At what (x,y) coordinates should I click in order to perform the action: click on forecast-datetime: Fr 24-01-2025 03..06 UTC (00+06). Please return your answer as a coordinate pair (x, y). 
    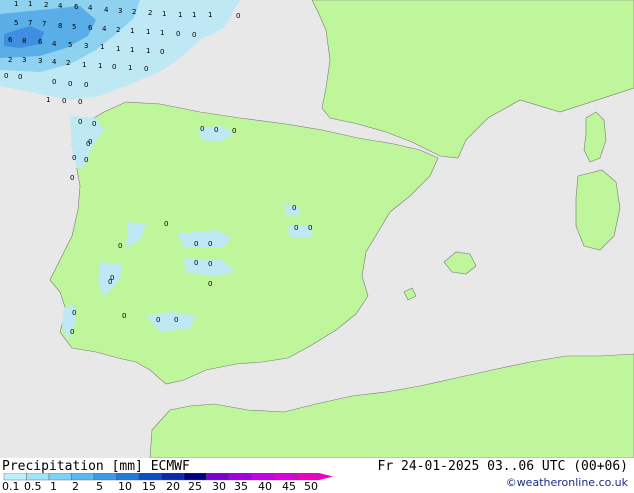
    Looking at the image, I should click on (502, 466).